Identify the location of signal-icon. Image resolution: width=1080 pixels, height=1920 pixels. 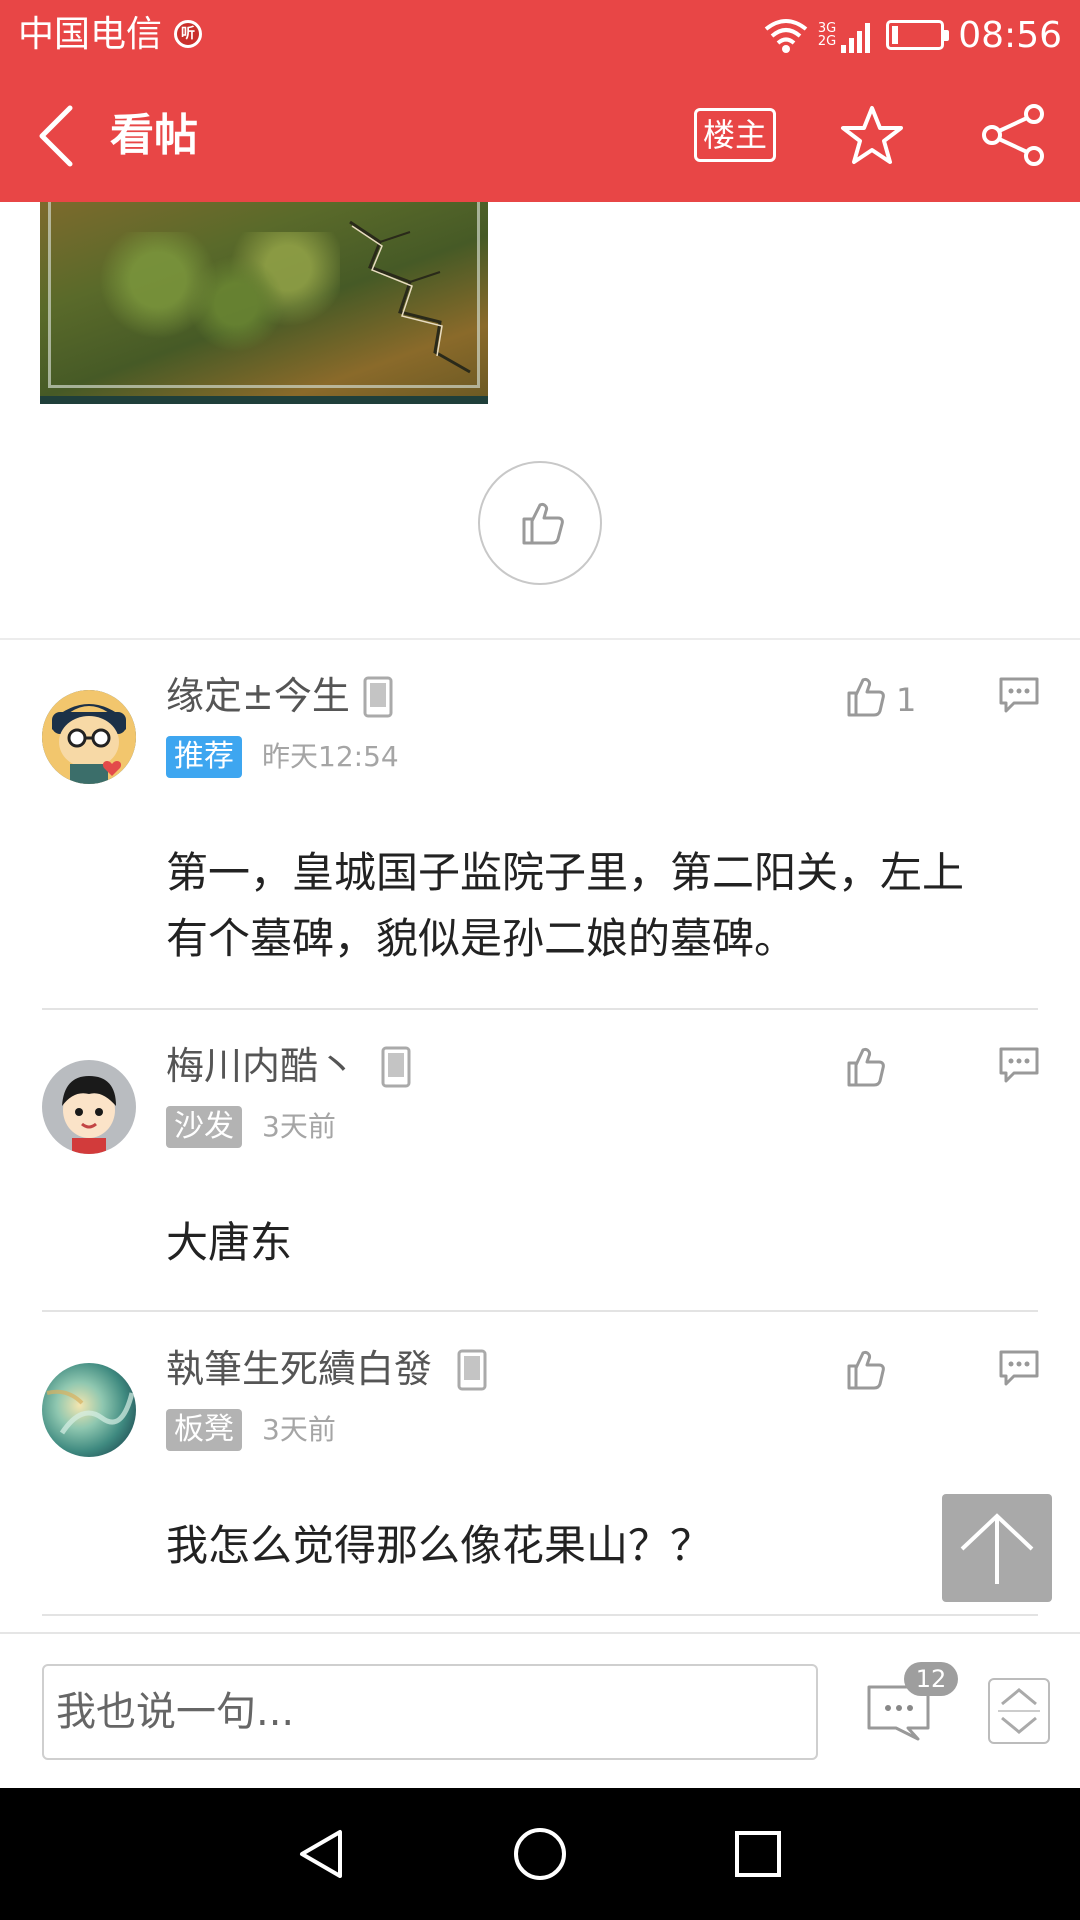
(856, 38).